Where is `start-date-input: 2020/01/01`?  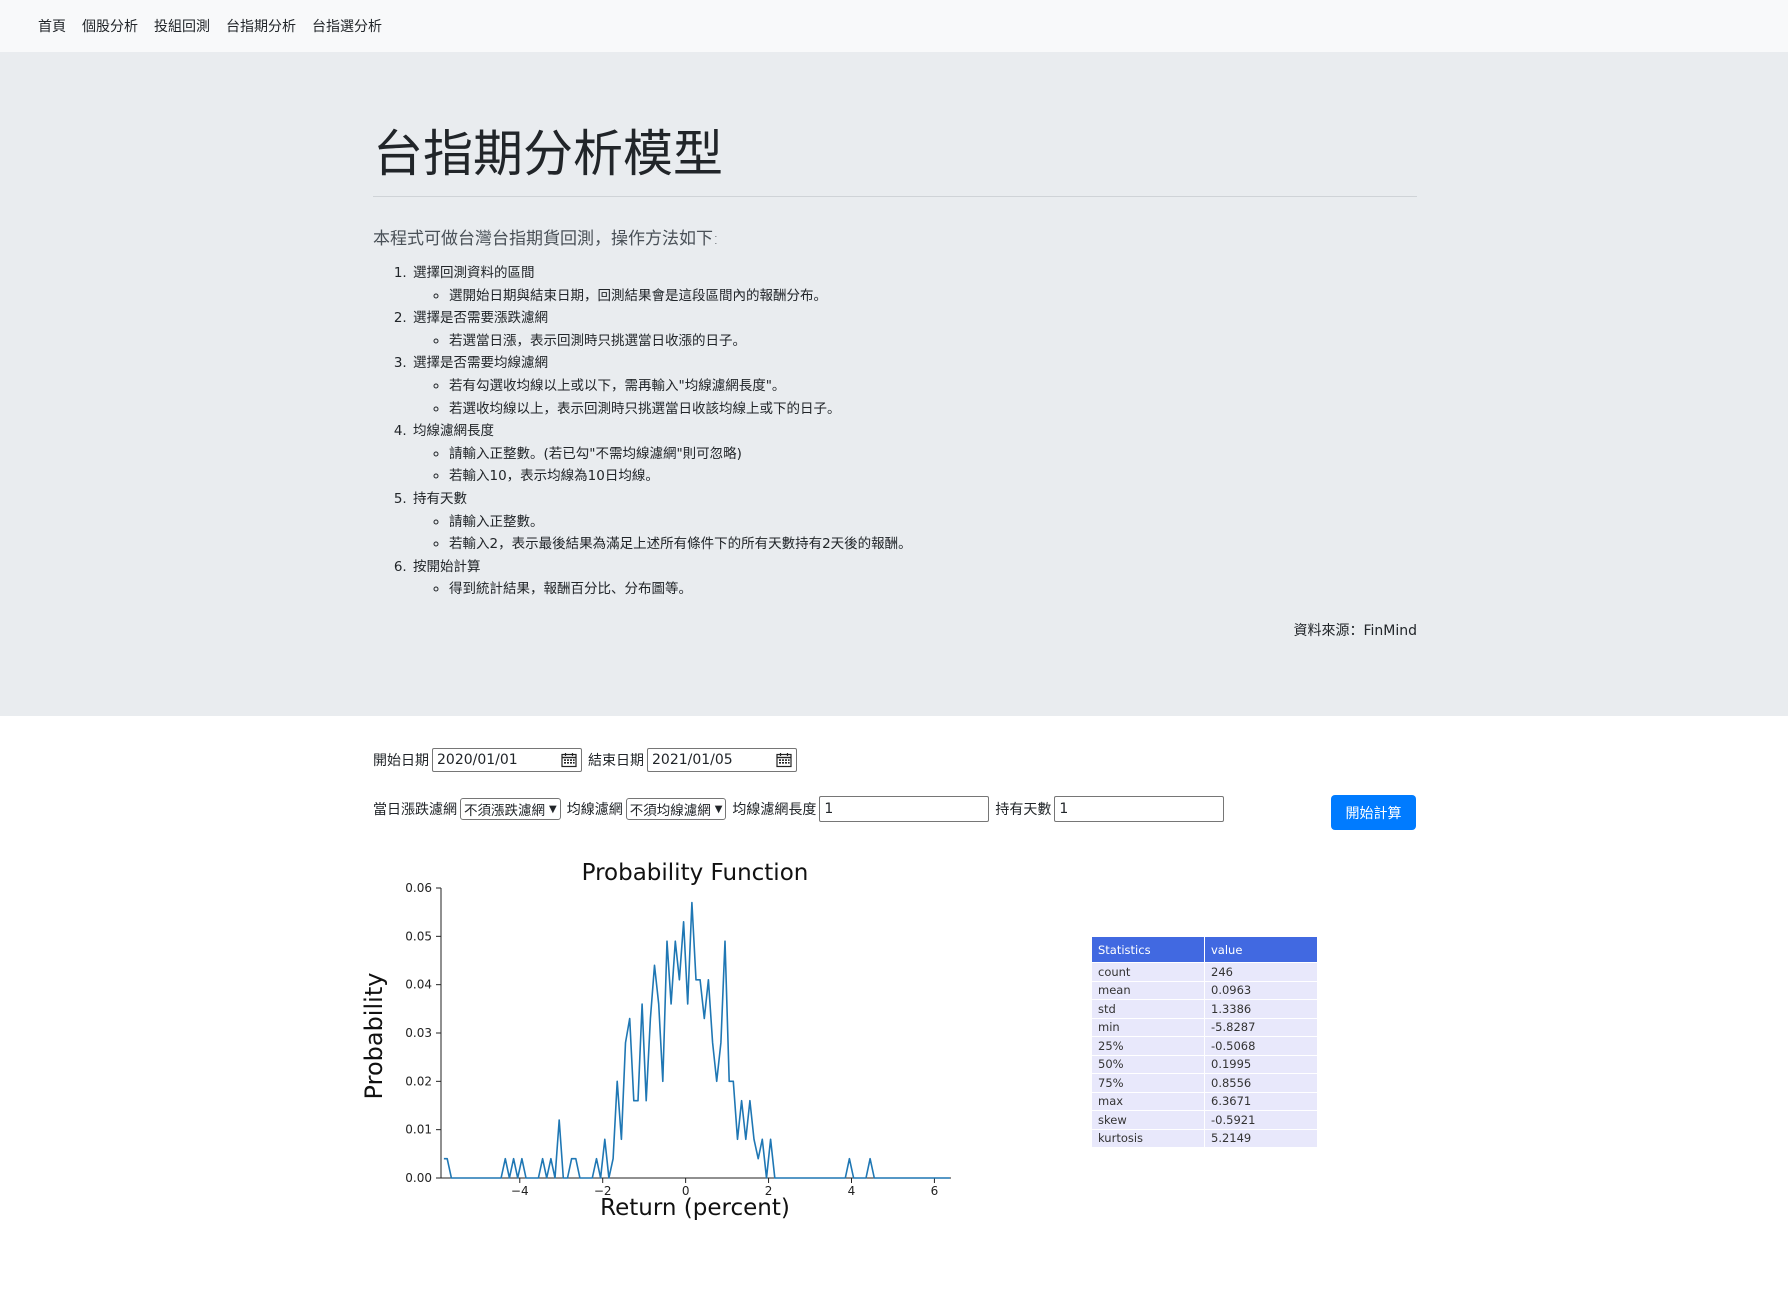 start-date-input: 2020/01/01 is located at coordinates (507, 760).